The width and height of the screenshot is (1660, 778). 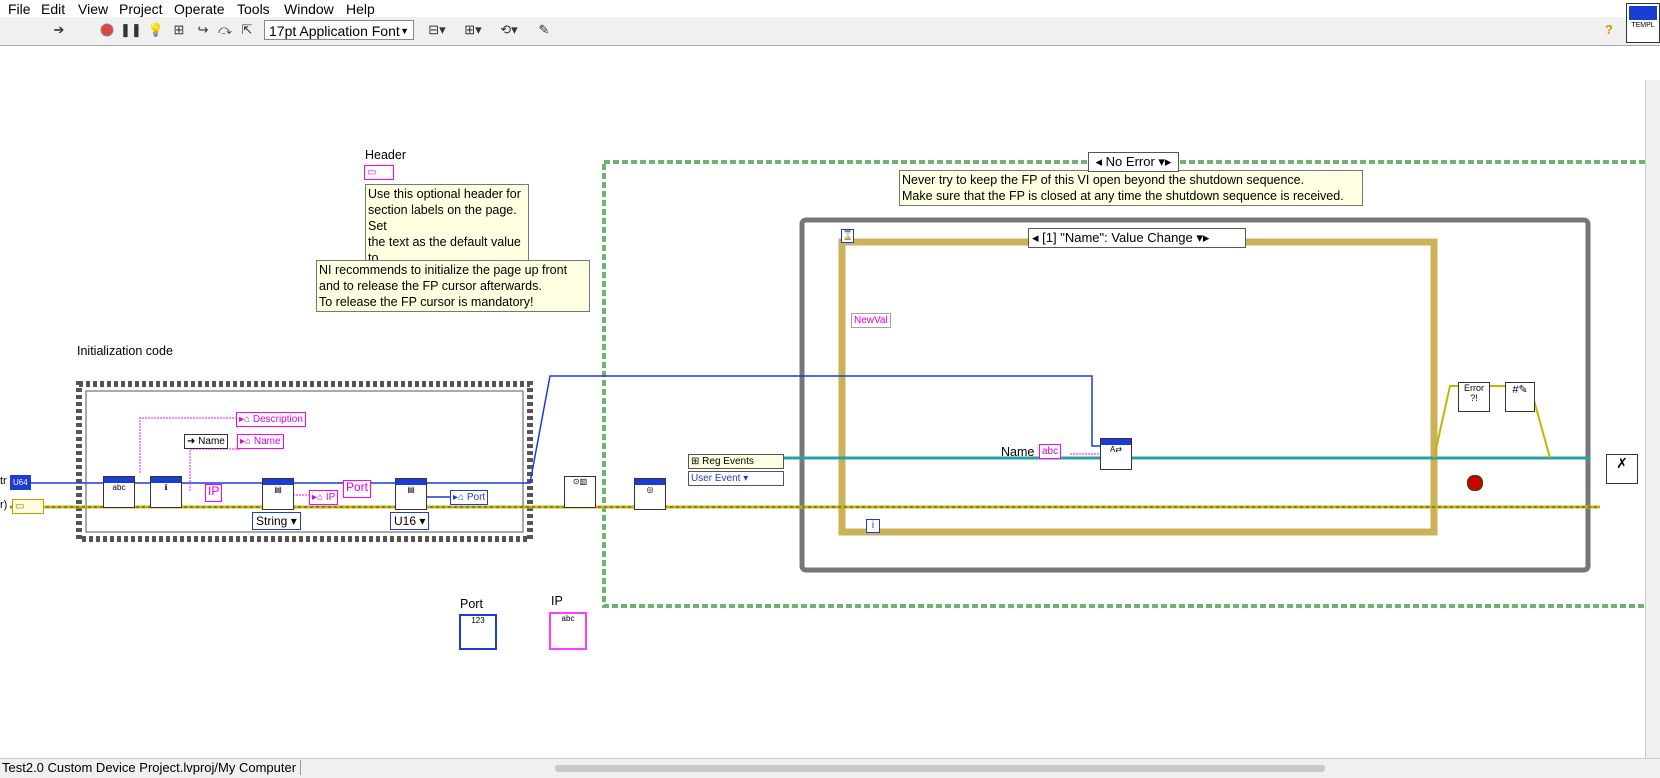 What do you see at coordinates (1652, 420) in the screenshot?
I see `vertical-scrollbar` at bounding box center [1652, 420].